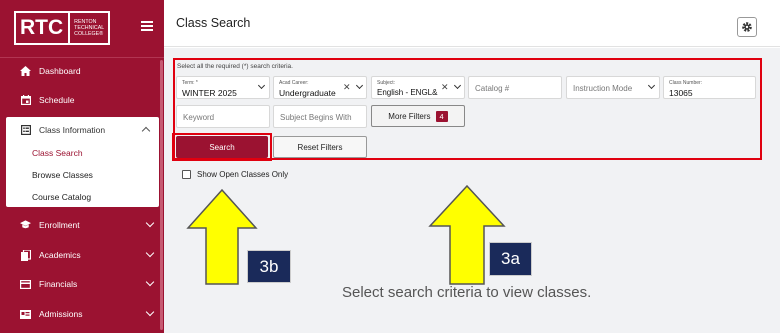 The height and width of the screenshot is (333, 780). I want to click on credit-card-icon, so click(25, 284).